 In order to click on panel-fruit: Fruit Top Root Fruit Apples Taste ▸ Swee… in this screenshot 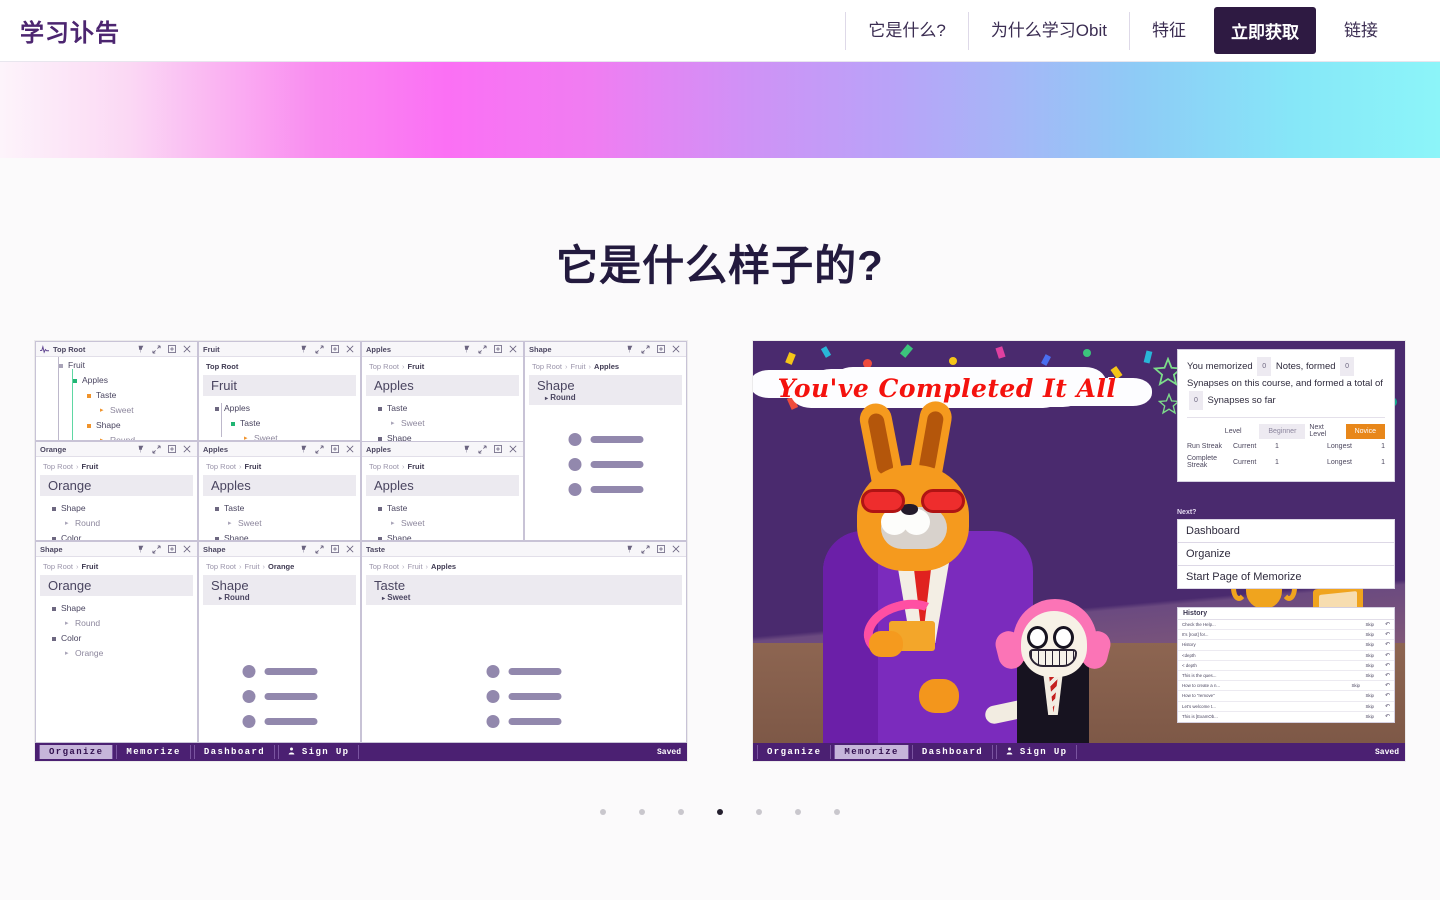, I will do `click(279, 391)`.